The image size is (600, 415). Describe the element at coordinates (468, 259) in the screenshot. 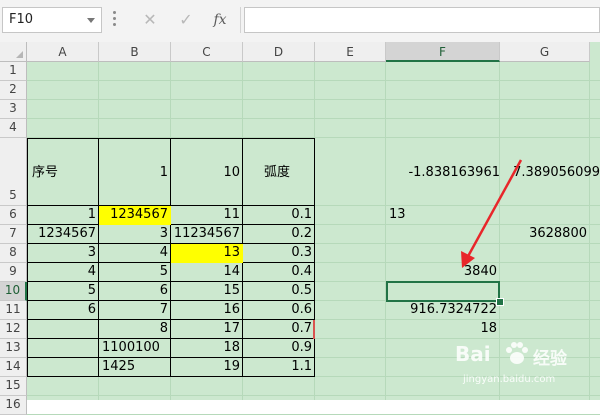

I see `arrow-head` at that location.